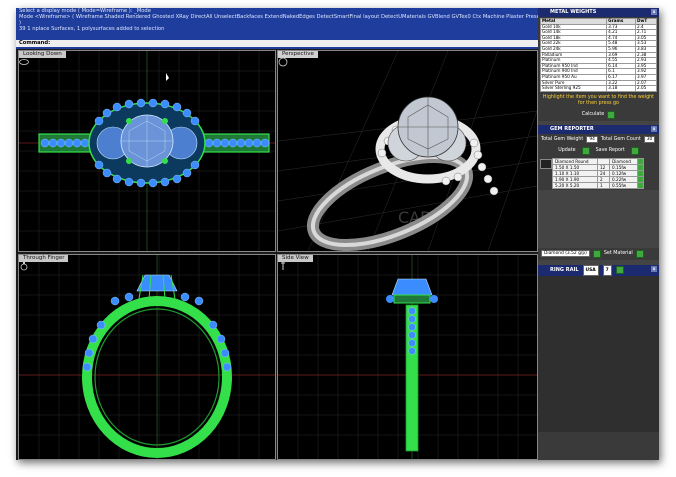  Describe the element at coordinates (639, 253) in the screenshot. I see `set-material-button` at that location.